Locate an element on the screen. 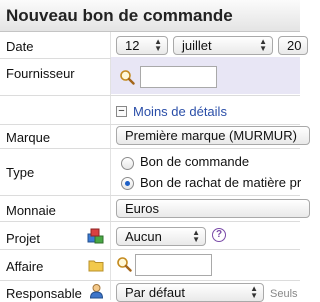 This screenshot has width=320, height=302. user-icon is located at coordinates (96, 291).